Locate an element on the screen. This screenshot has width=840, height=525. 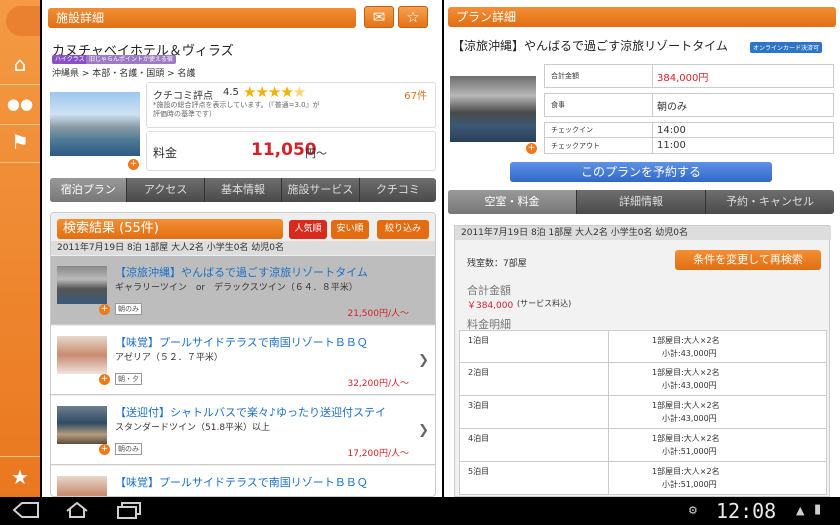
price-suffix: 円～ is located at coordinates (316, 153).